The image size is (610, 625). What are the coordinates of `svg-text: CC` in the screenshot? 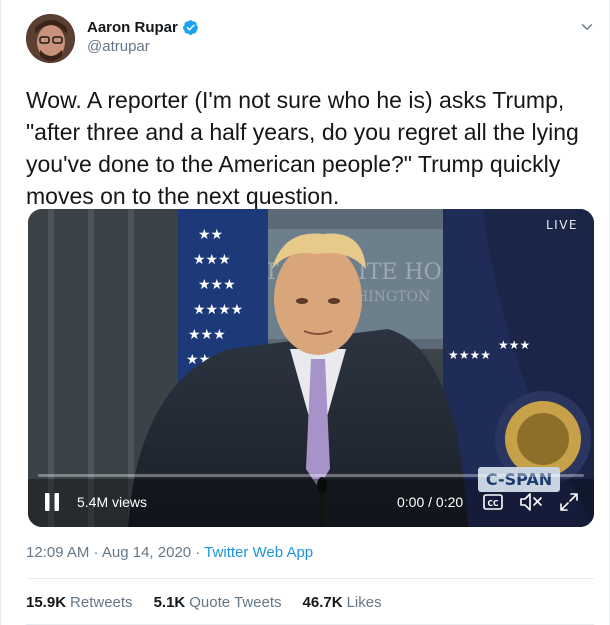 It's located at (493, 503).